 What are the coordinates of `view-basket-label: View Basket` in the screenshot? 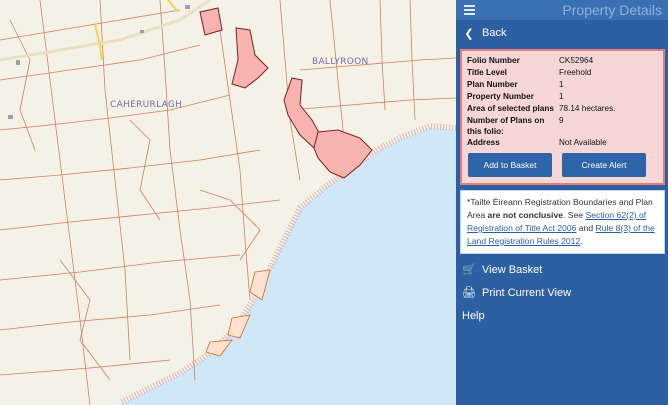 It's located at (512, 269).